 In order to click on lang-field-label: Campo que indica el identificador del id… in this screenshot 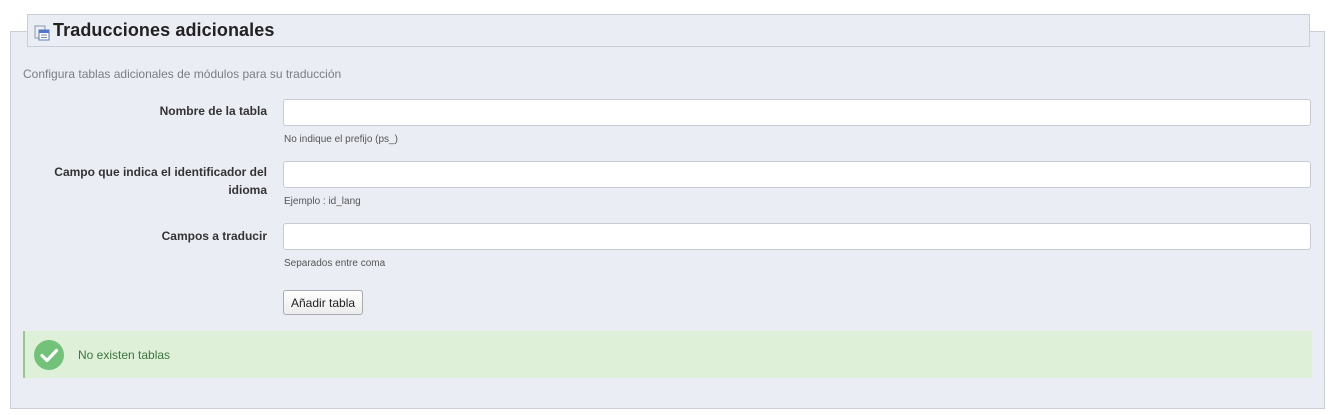, I will do `click(160, 181)`.